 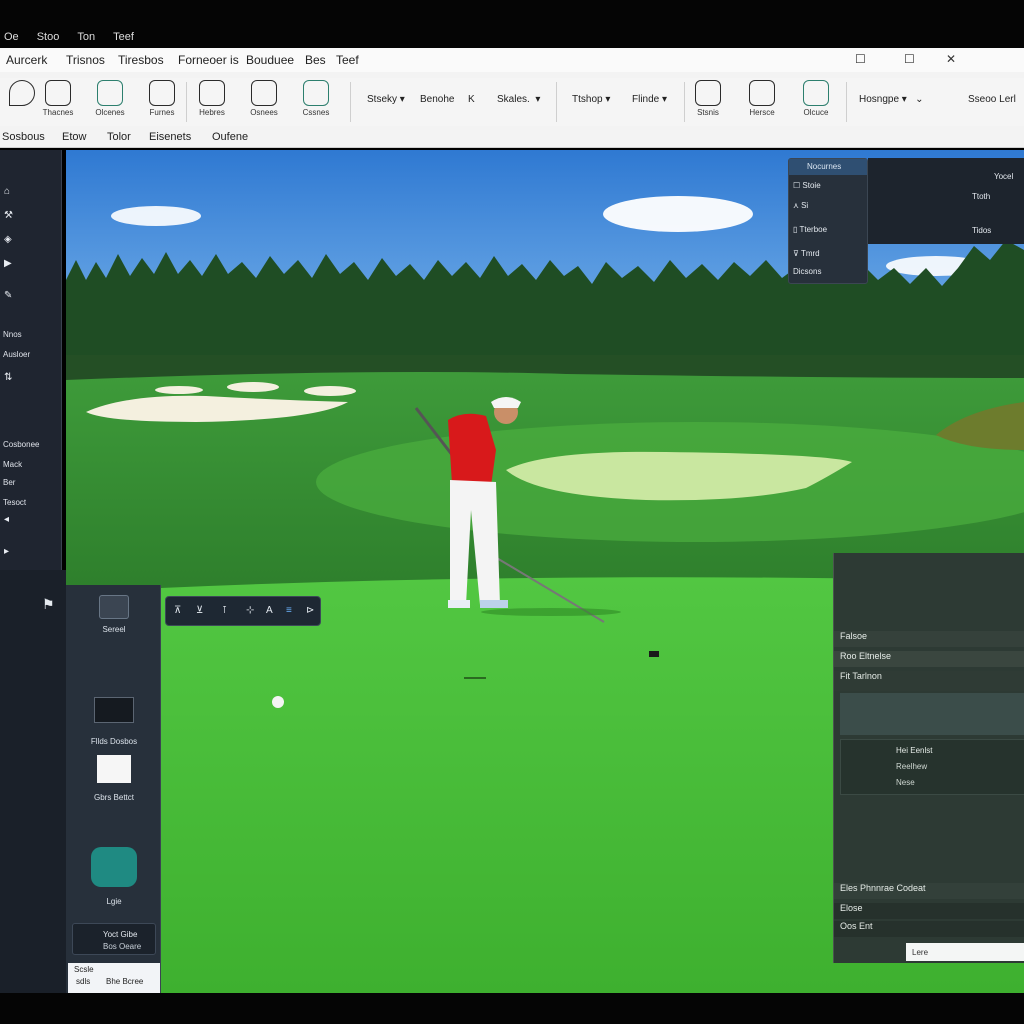 I want to click on oce-button: Yoct Gibe Bos Oeare, so click(x=114, y=939).